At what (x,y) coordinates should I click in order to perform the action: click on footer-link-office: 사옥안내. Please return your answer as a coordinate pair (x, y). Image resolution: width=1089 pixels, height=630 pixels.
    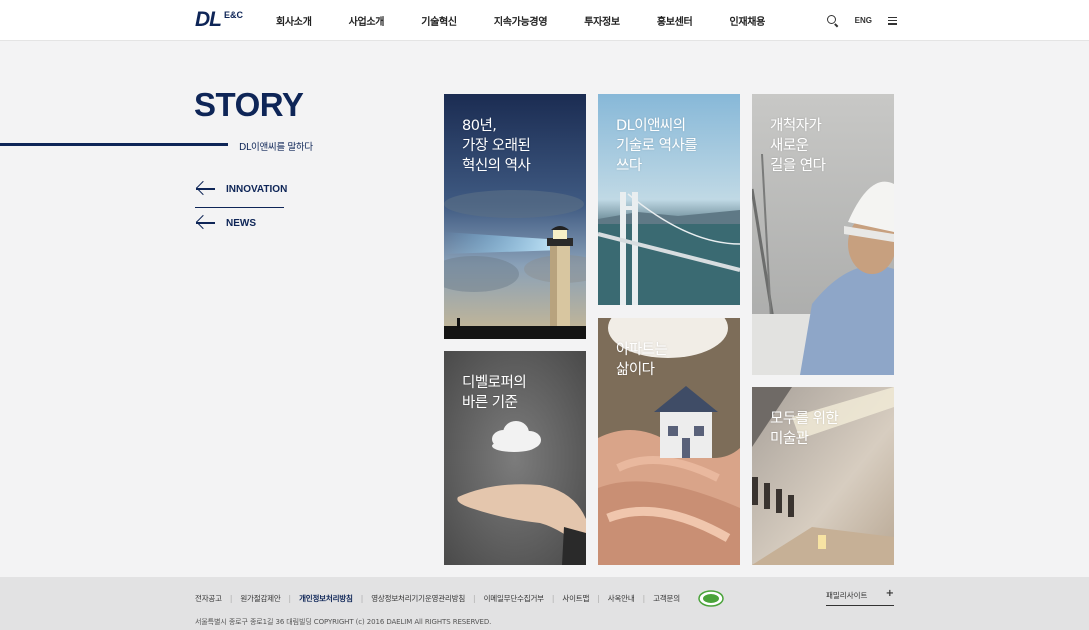
    Looking at the image, I should click on (621, 598).